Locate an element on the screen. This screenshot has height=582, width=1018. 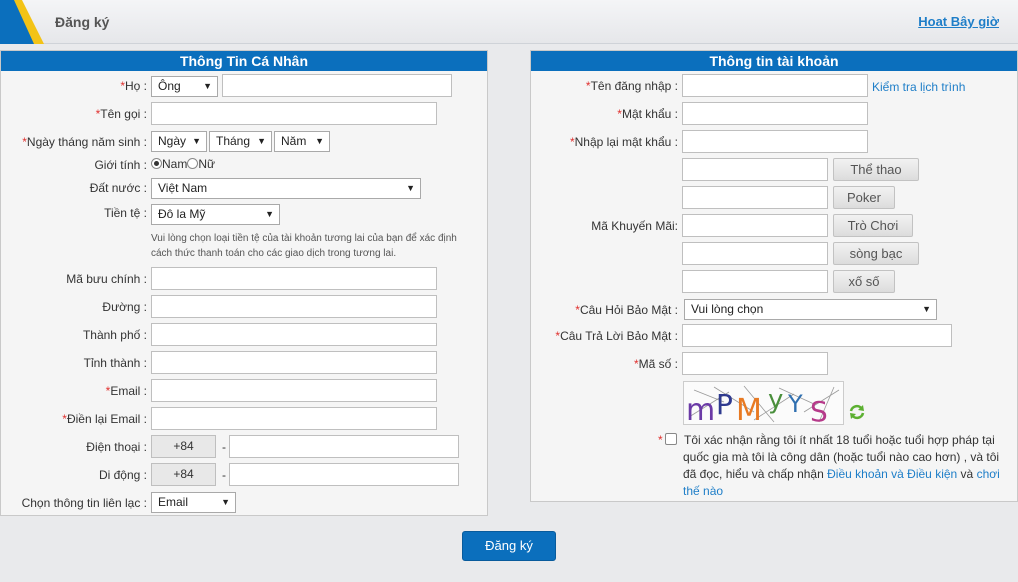
password-confirm-label: *Nhập lại mật khẩu : is located at coordinates (623, 142).